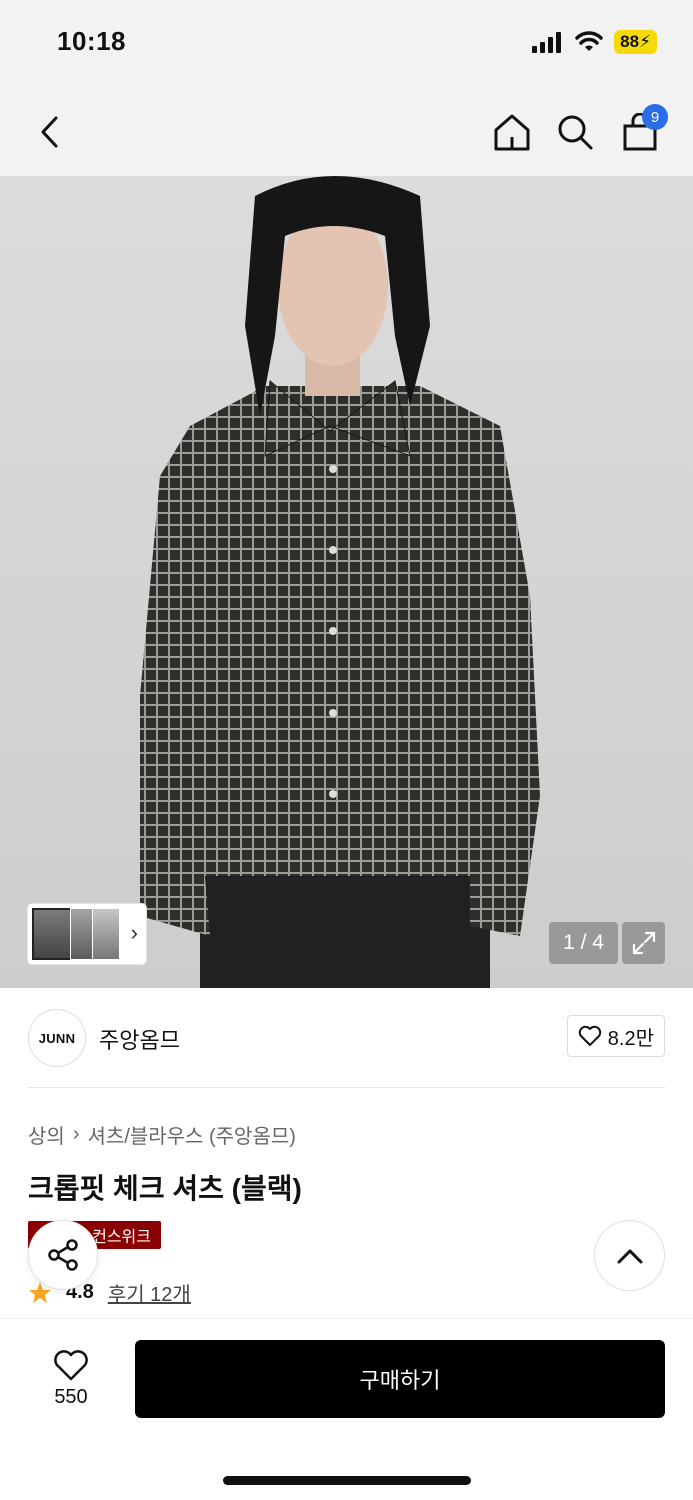  Describe the element at coordinates (139, 1039) in the screenshot. I see `brand-name: 주앙옴므` at that location.